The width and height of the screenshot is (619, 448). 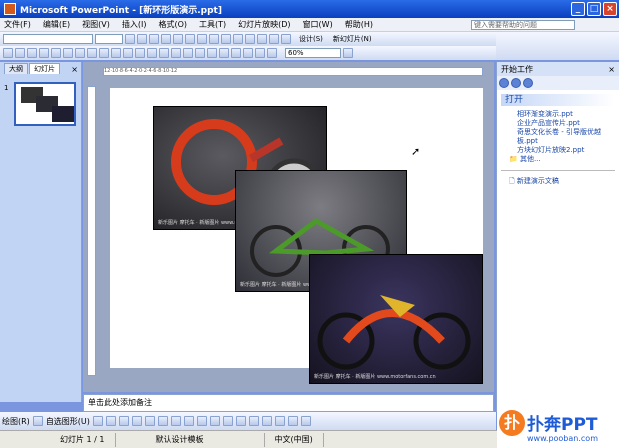 I want to click on format-painter-icon, so click(x=152, y=53).